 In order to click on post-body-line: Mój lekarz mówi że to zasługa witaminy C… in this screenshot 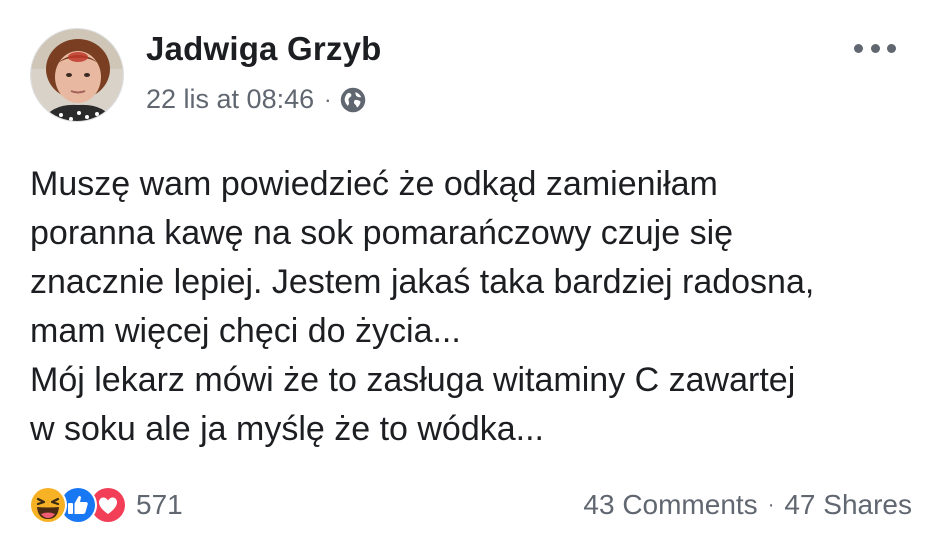, I will do `click(413, 380)`.